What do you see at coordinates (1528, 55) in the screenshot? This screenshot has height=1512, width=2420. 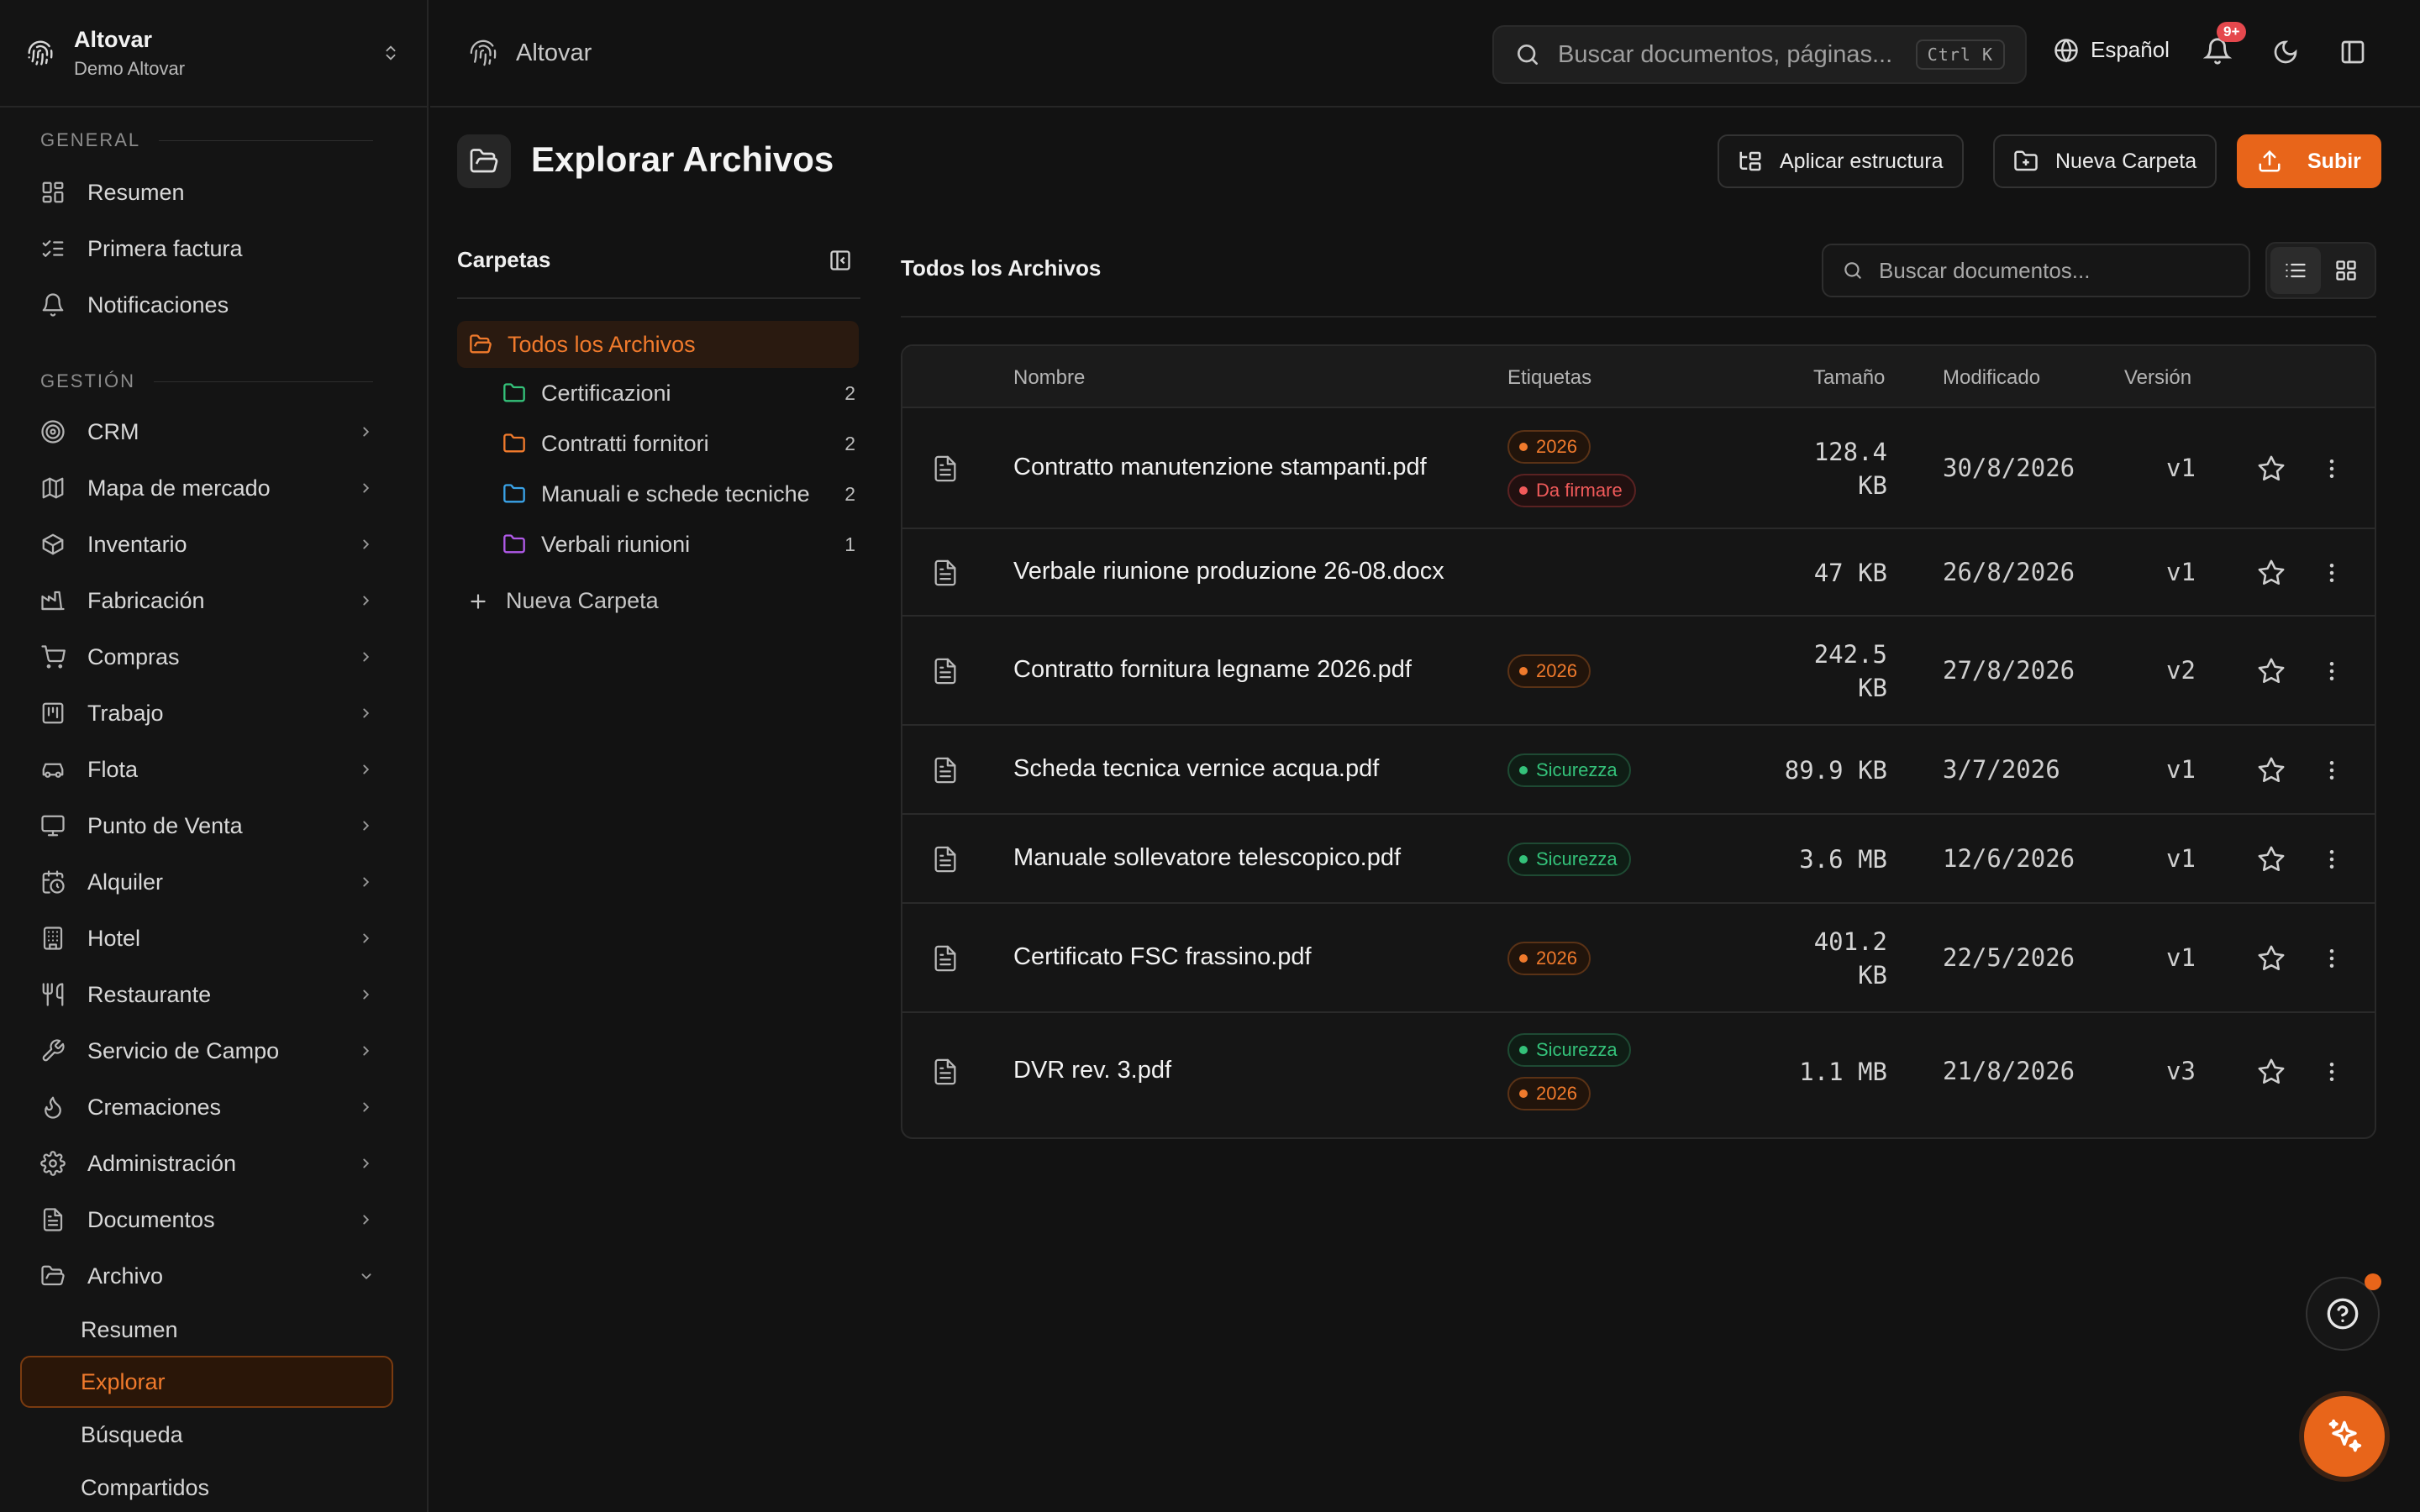 I see `search-icon` at bounding box center [1528, 55].